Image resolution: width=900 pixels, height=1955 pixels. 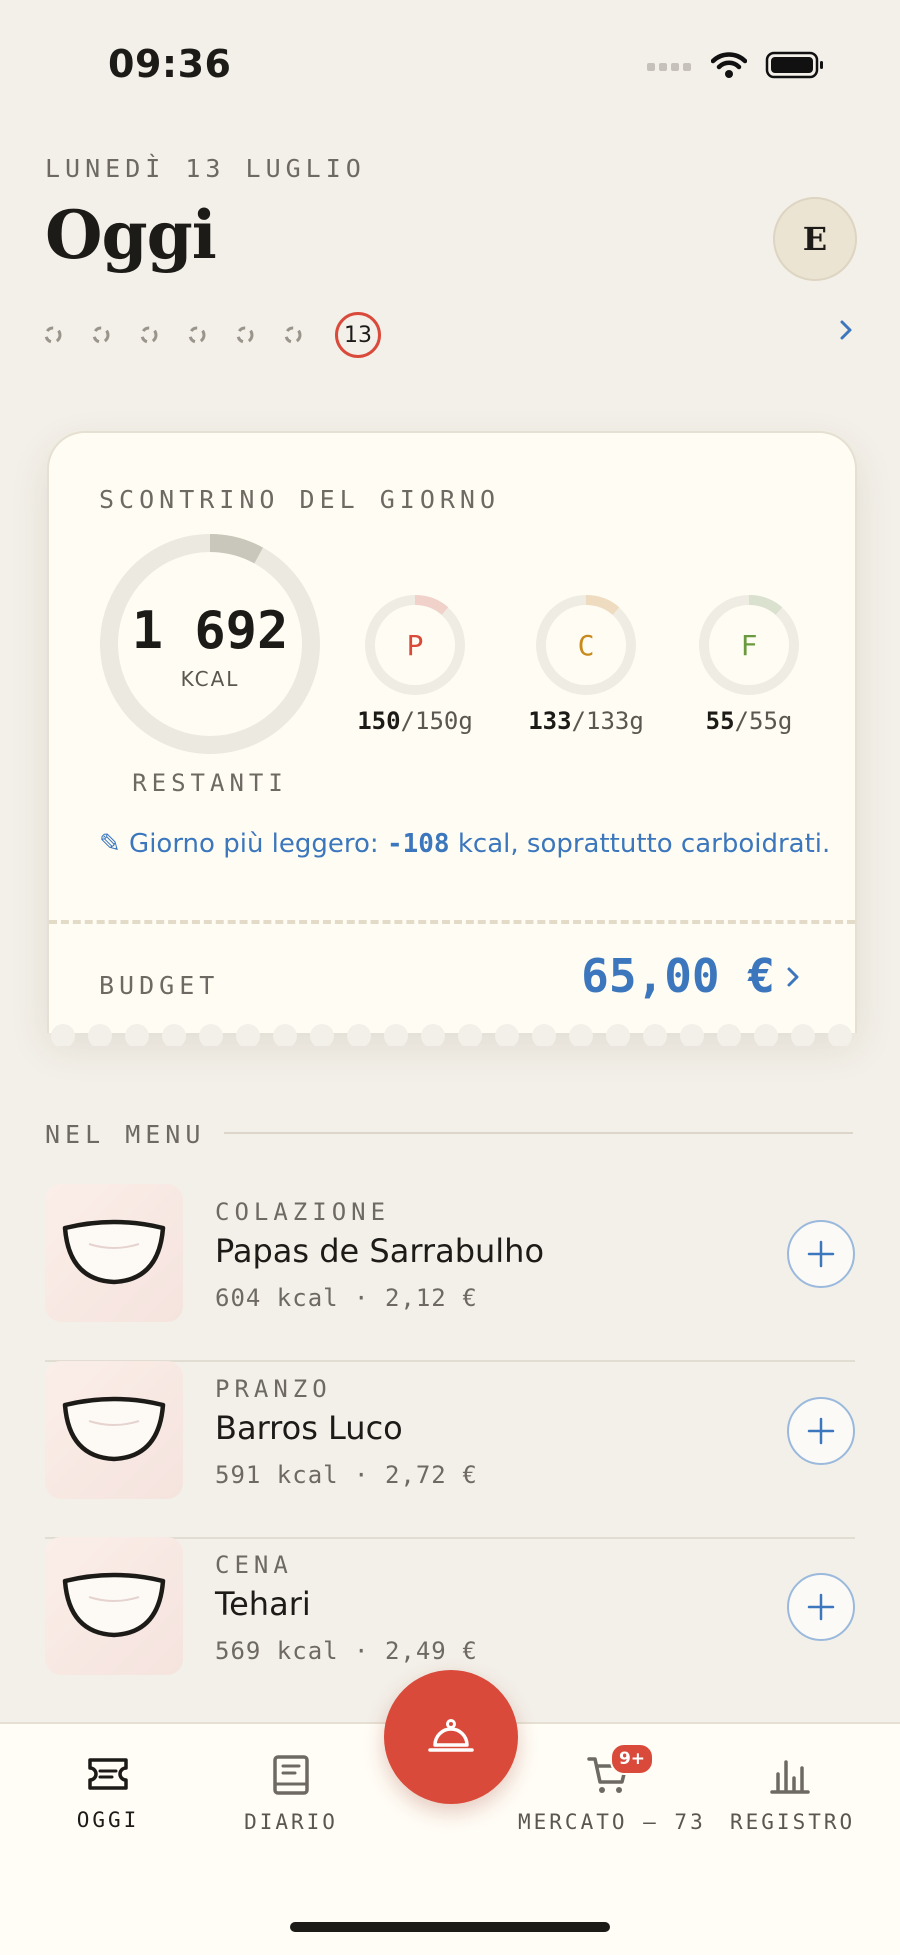 What do you see at coordinates (415, 664) in the screenshot?
I see `macro-protein: P 150/150g` at bounding box center [415, 664].